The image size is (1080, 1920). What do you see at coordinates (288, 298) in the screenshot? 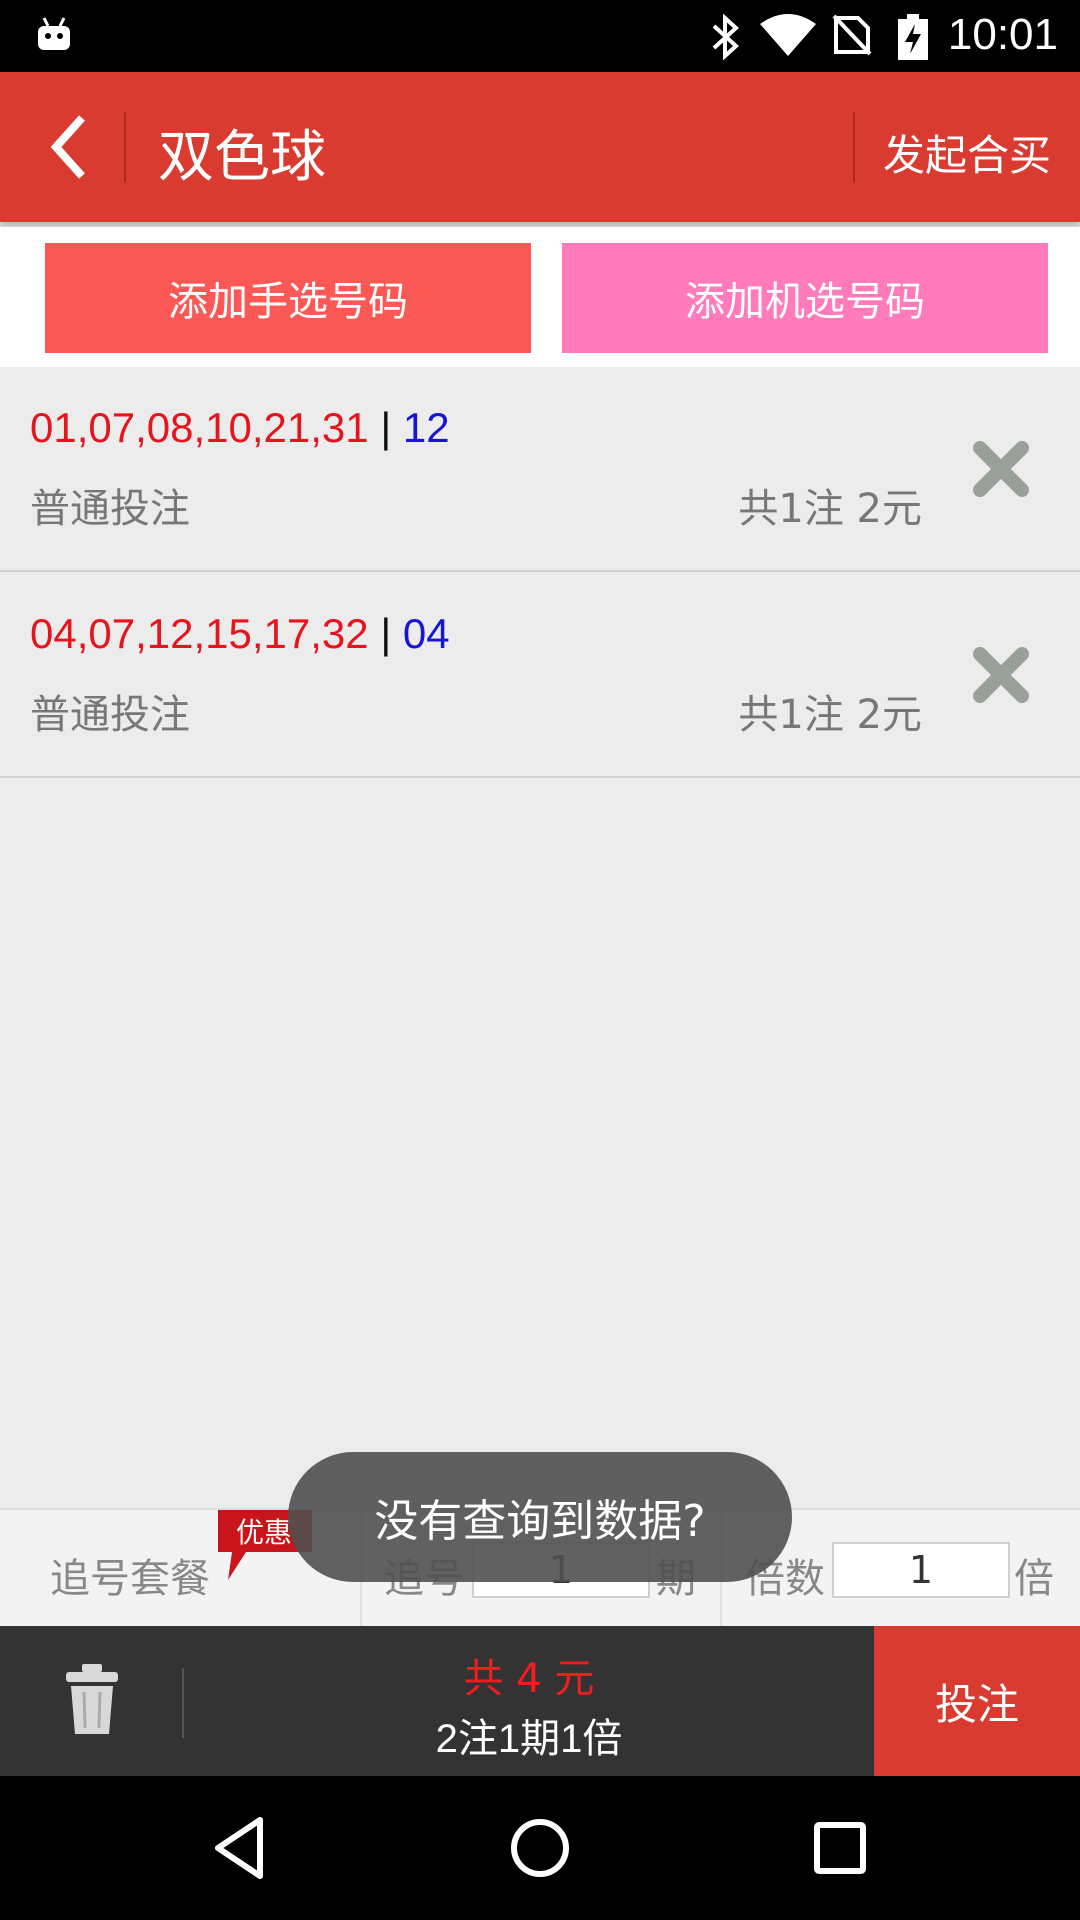
I see `add-manual-numbers-button: 添加手选号码` at bounding box center [288, 298].